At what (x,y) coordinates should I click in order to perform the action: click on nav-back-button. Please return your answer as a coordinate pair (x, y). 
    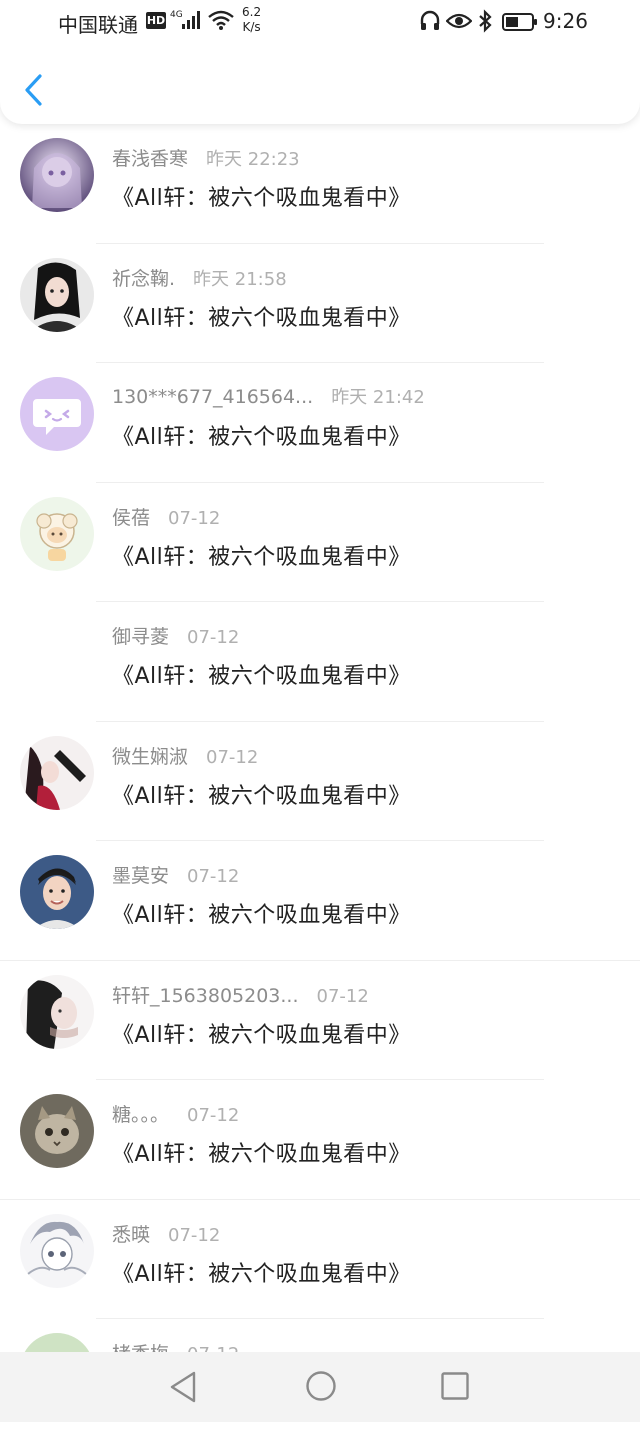
    Looking at the image, I should click on (184, 1389).